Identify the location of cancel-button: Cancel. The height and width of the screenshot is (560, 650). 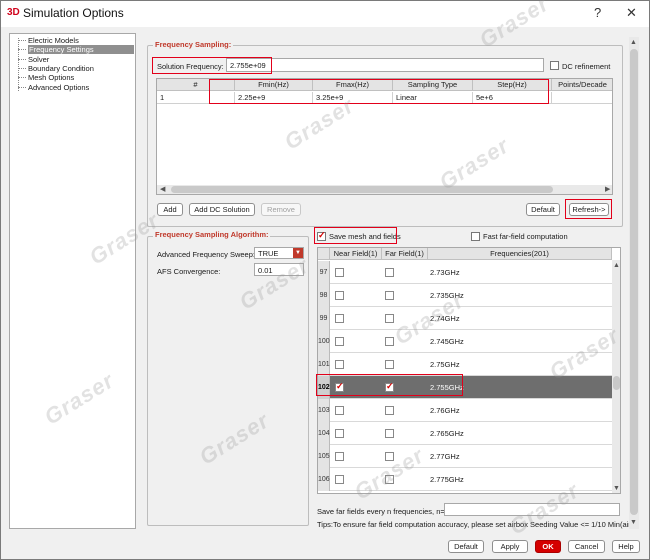
(586, 546).